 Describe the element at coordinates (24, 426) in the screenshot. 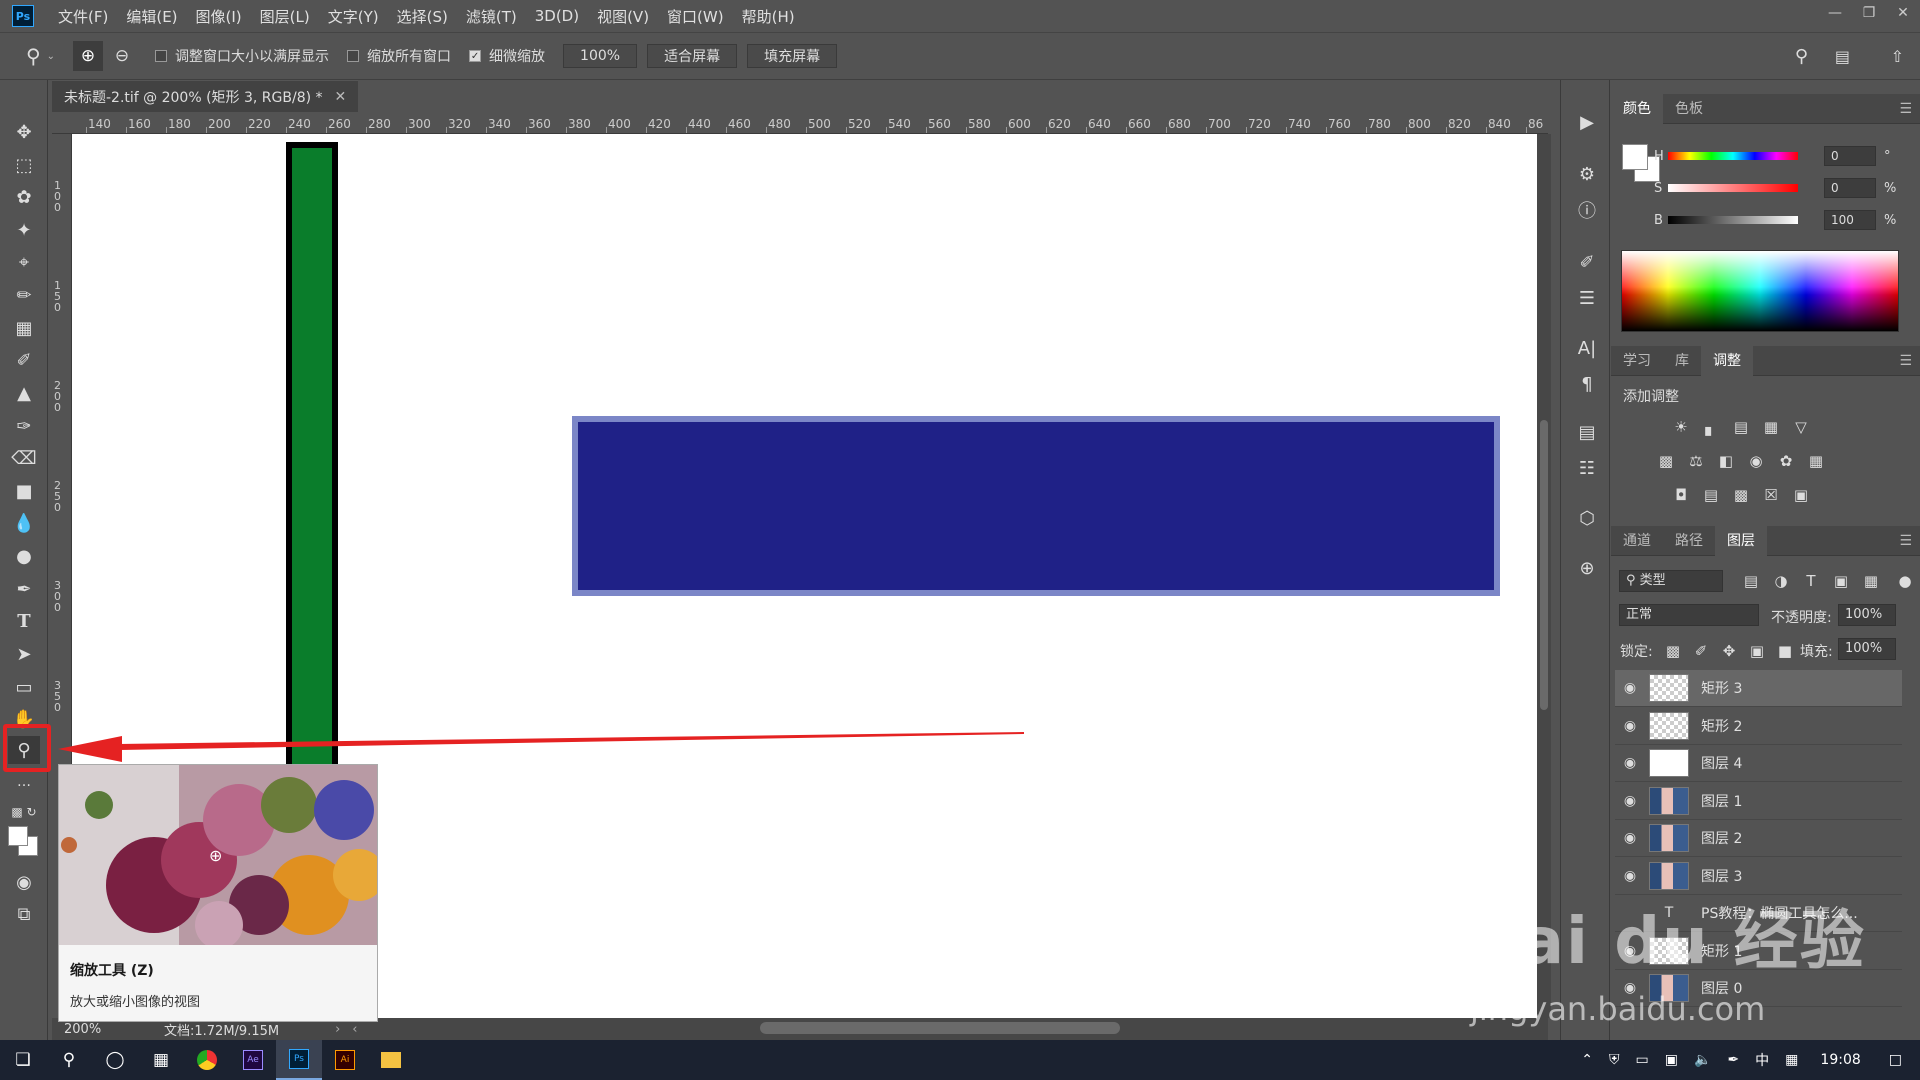

I see `history-brush-tool-icon: ✑` at that location.